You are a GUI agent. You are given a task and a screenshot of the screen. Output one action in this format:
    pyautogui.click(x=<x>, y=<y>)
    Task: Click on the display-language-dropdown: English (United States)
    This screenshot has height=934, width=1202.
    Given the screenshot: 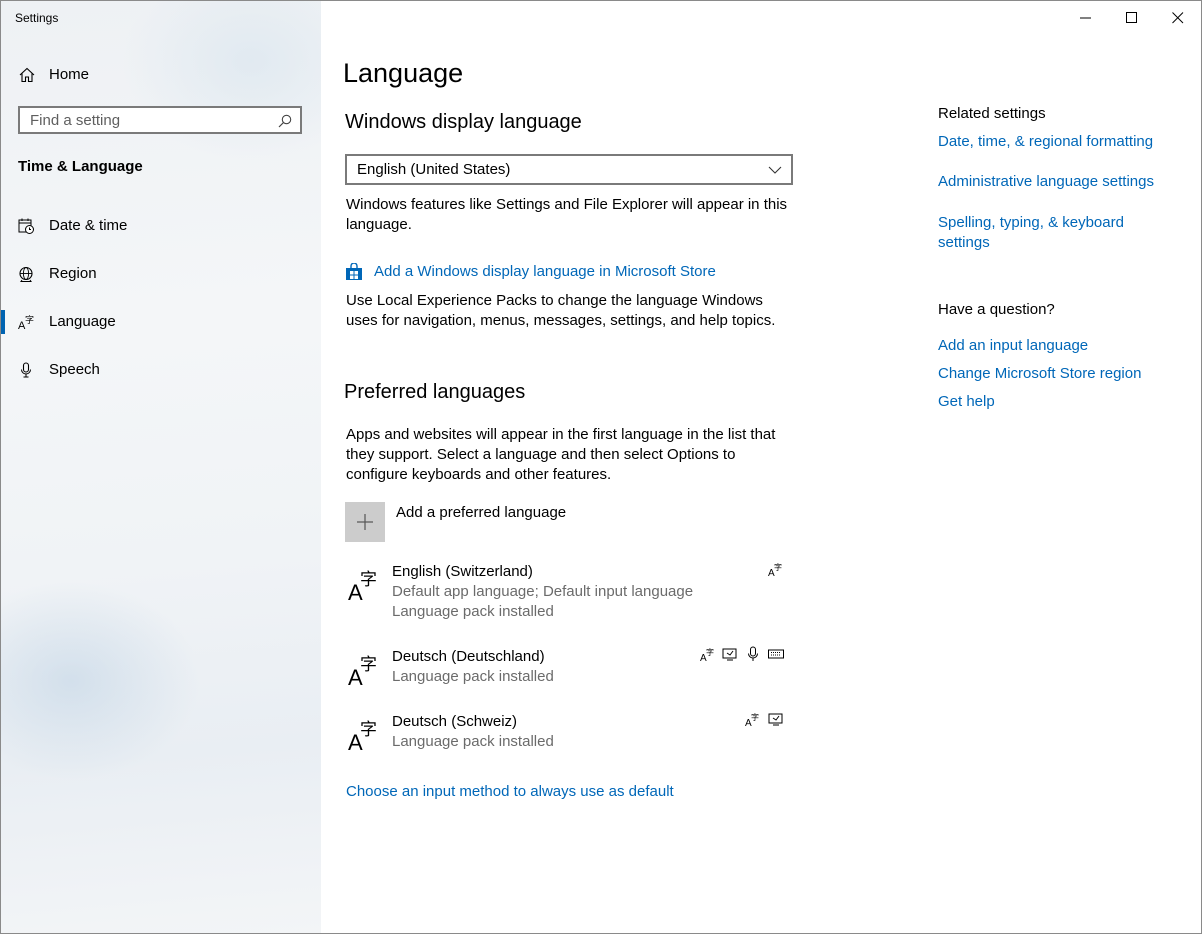 What is the action you would take?
    pyautogui.click(x=569, y=169)
    